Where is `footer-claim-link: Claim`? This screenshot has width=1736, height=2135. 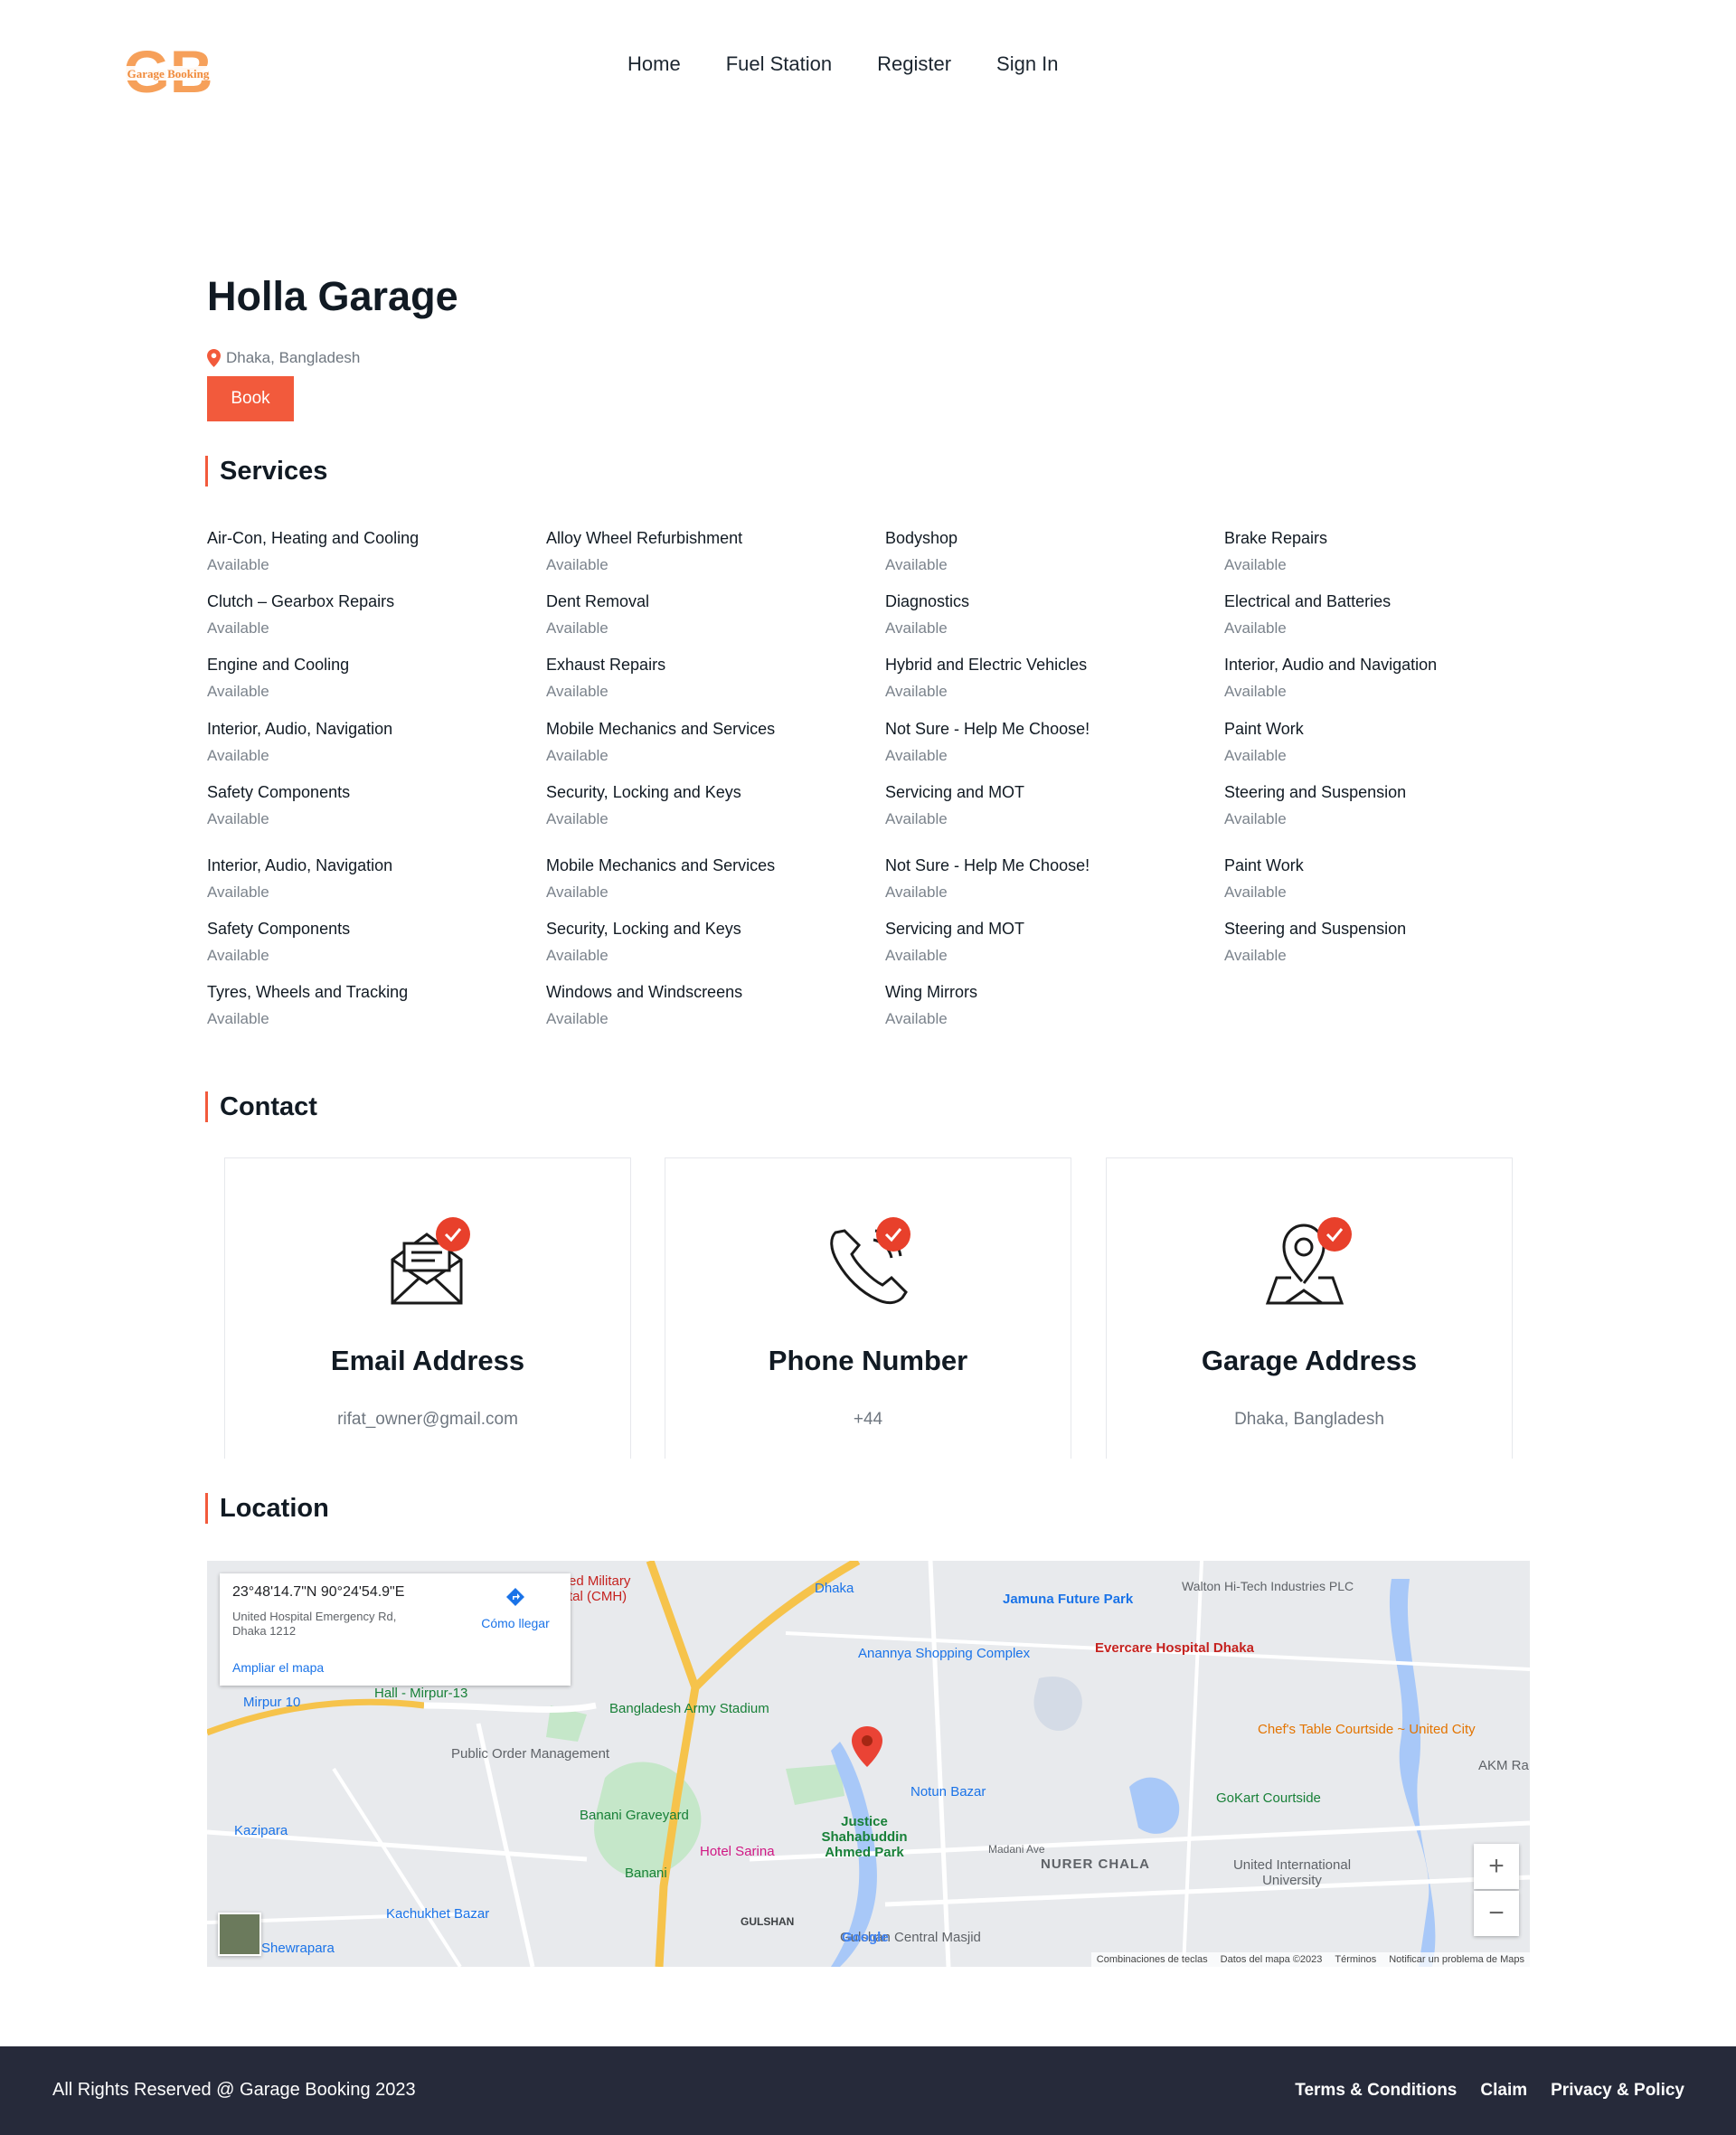 footer-claim-link: Claim is located at coordinates (1503, 2091).